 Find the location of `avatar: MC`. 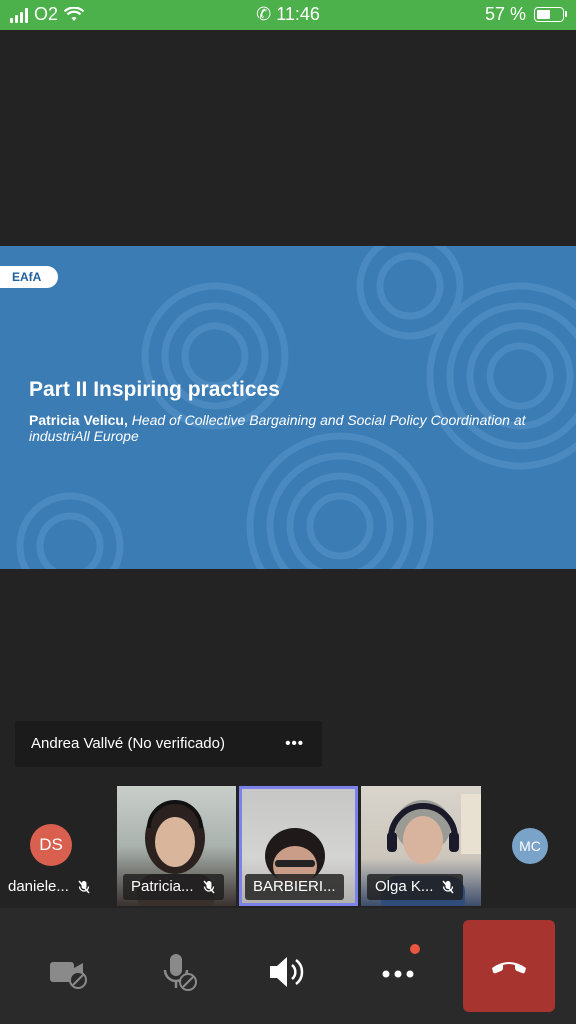

avatar: MC is located at coordinates (530, 846).